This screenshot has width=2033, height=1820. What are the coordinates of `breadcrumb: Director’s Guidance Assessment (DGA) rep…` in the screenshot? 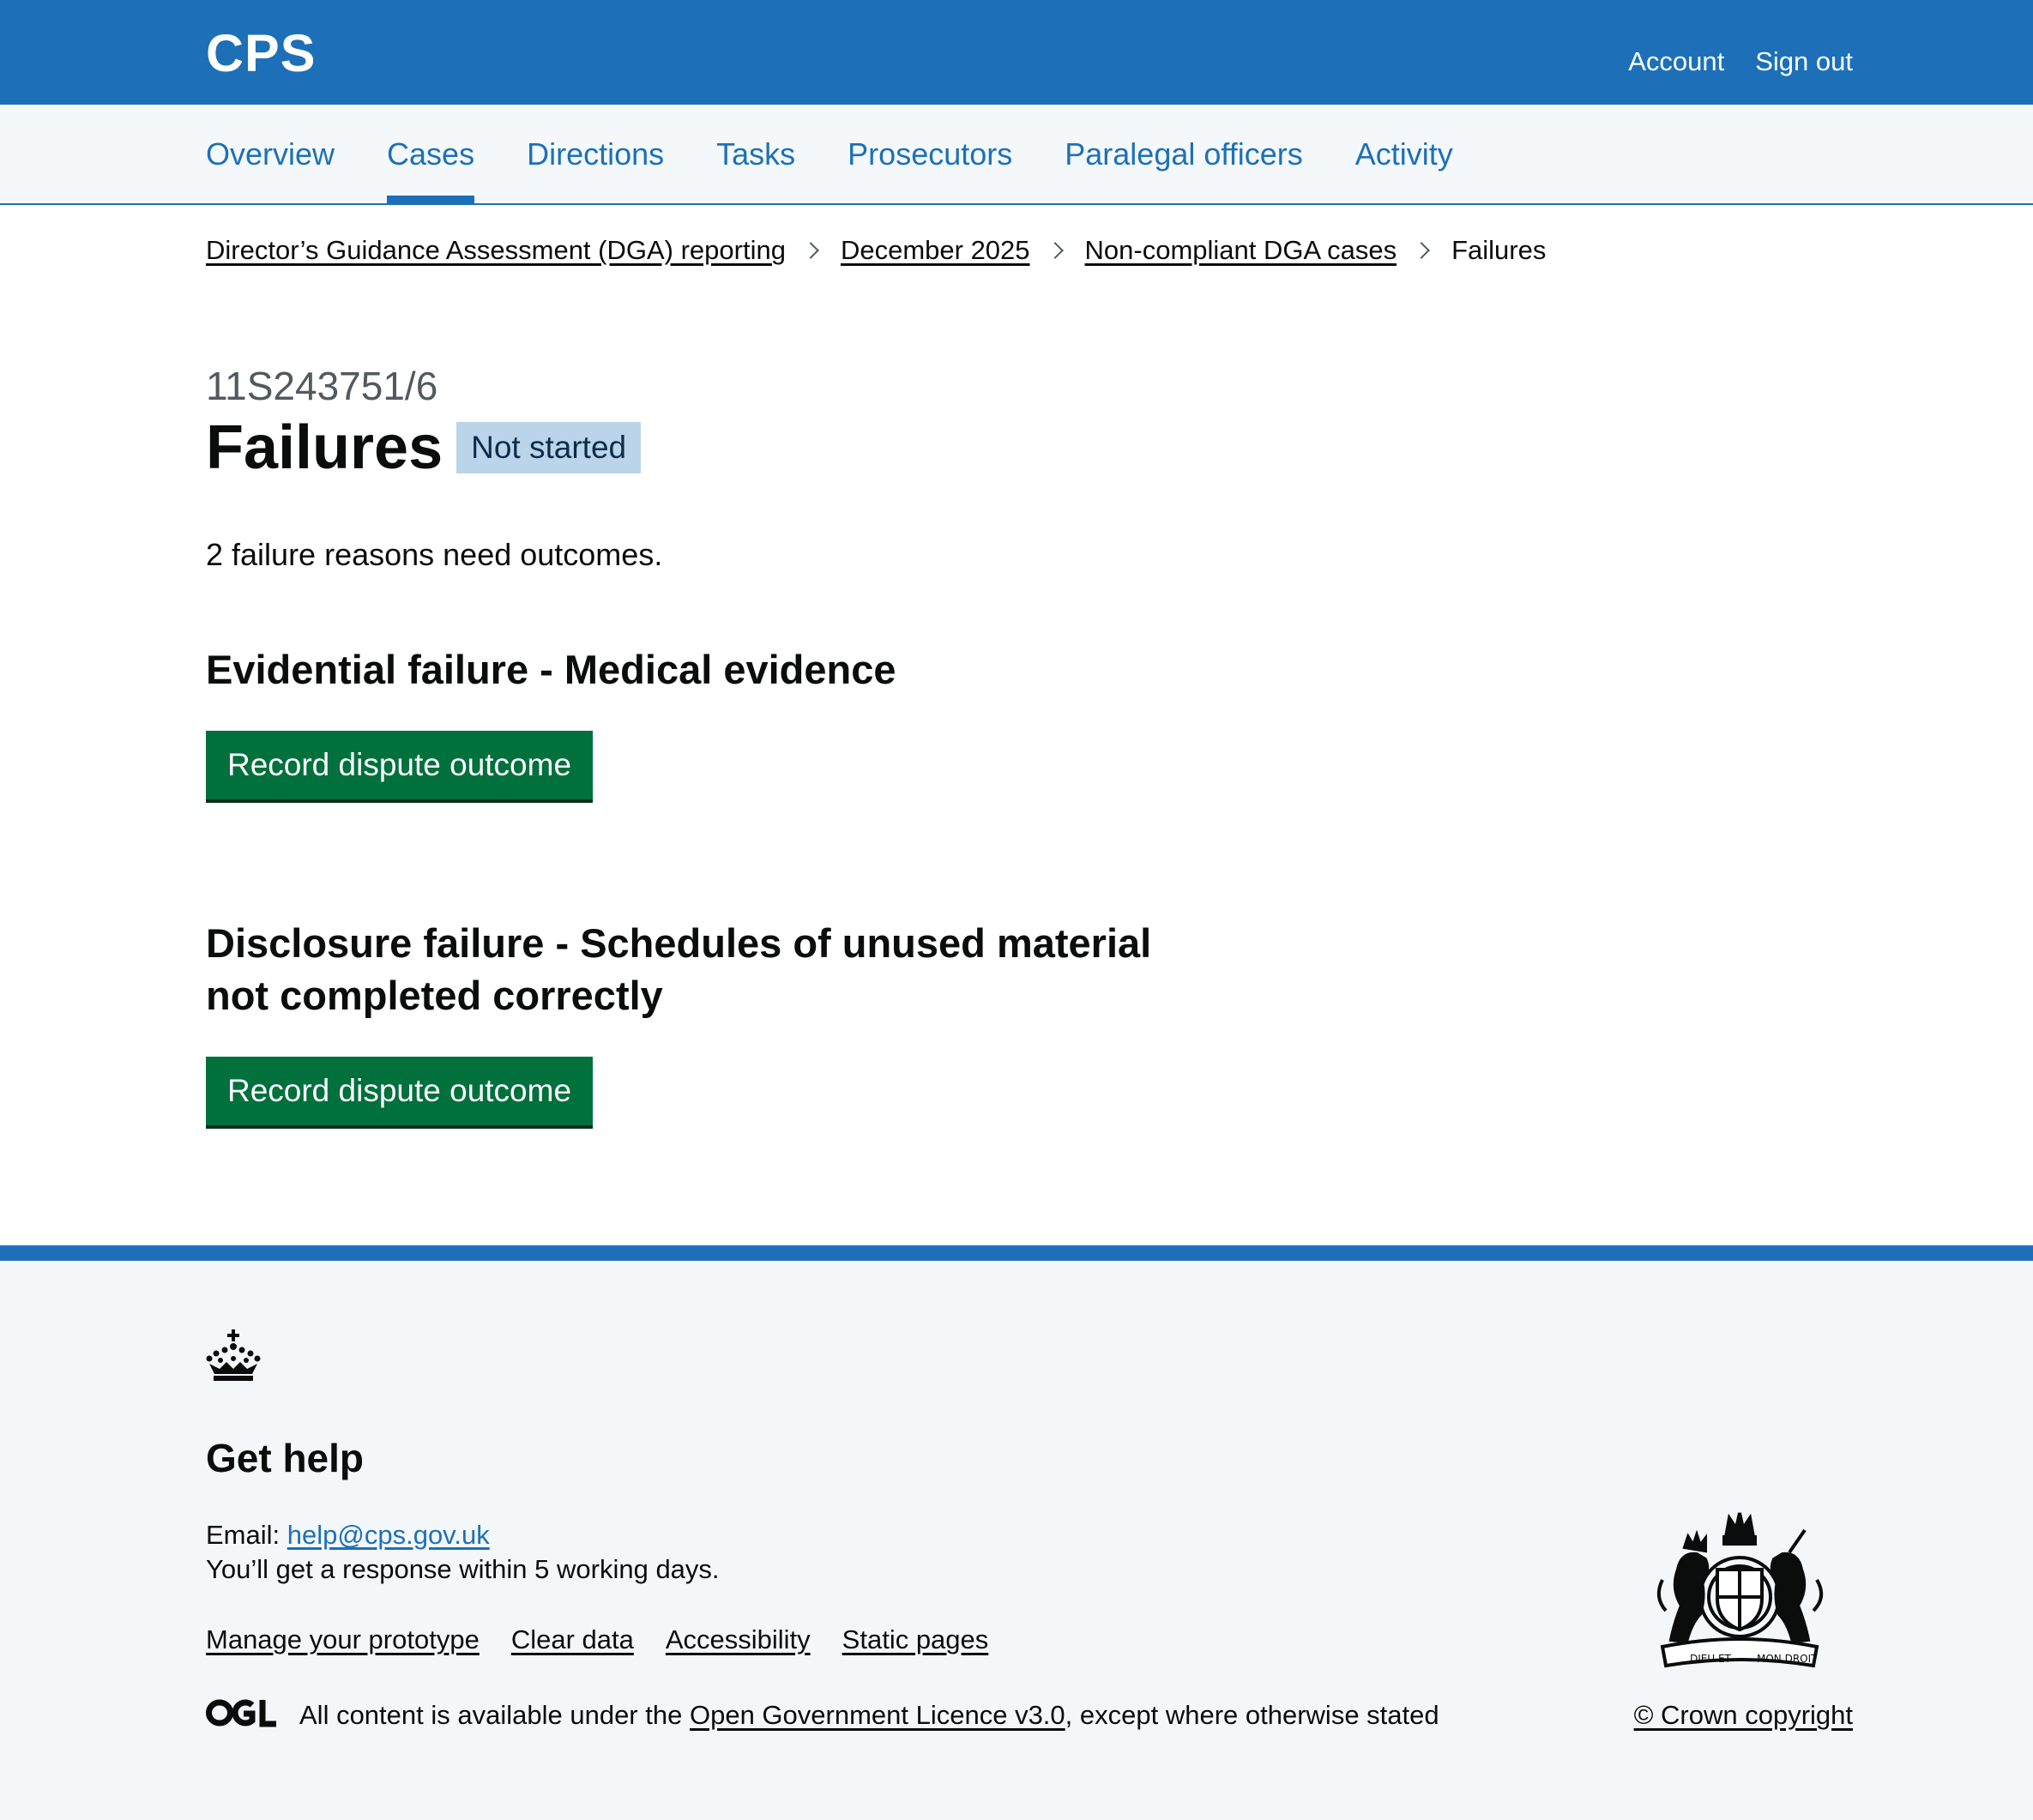 It's located at (876, 250).